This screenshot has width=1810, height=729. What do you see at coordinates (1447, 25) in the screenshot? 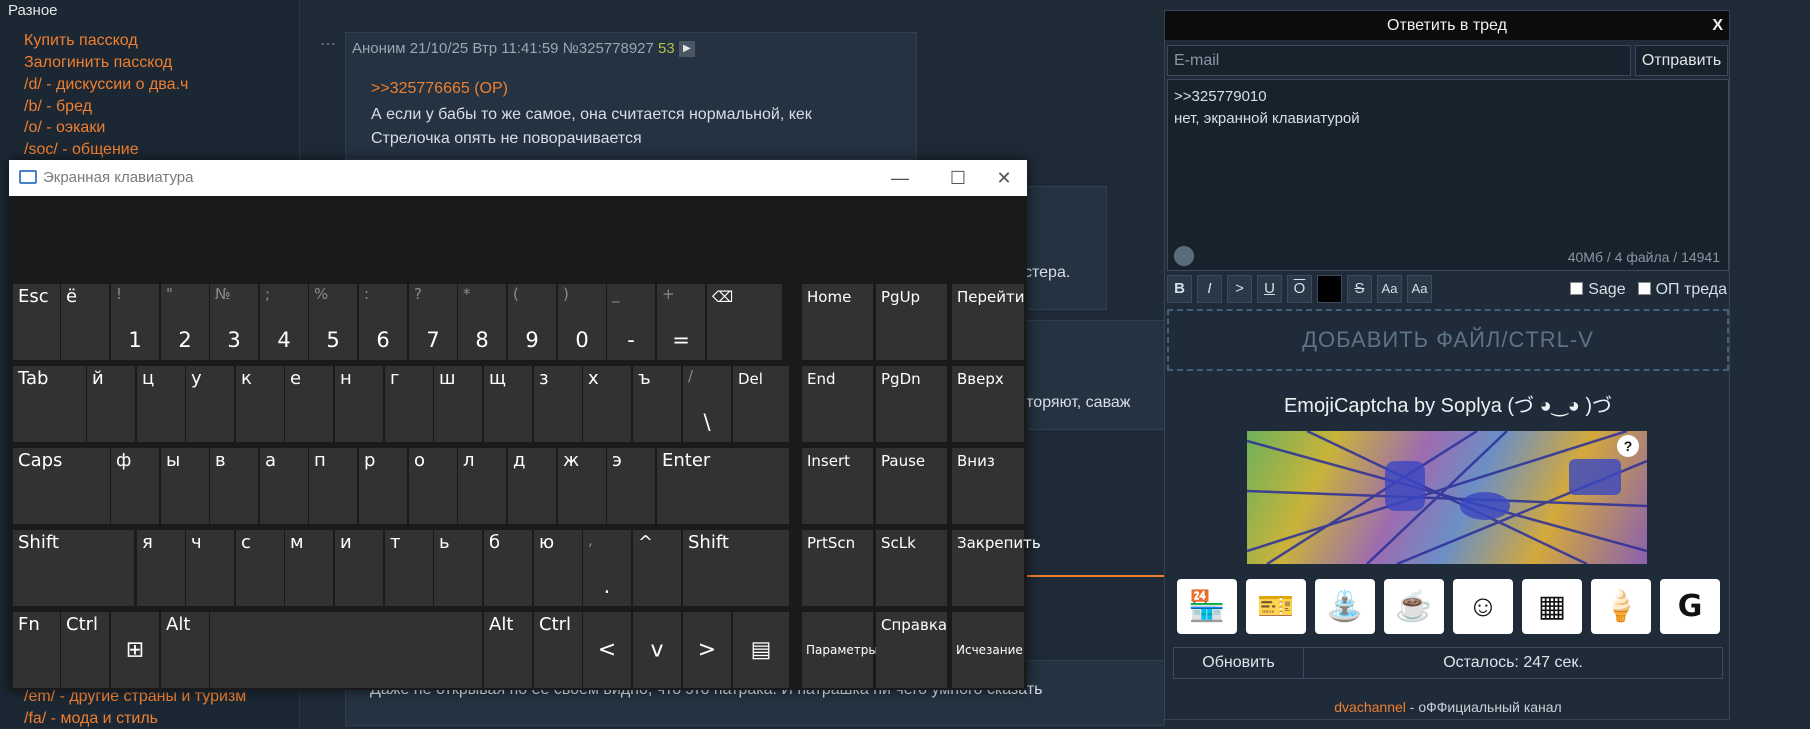
I see `reply-form-titlebar: Ответить в тред X` at bounding box center [1447, 25].